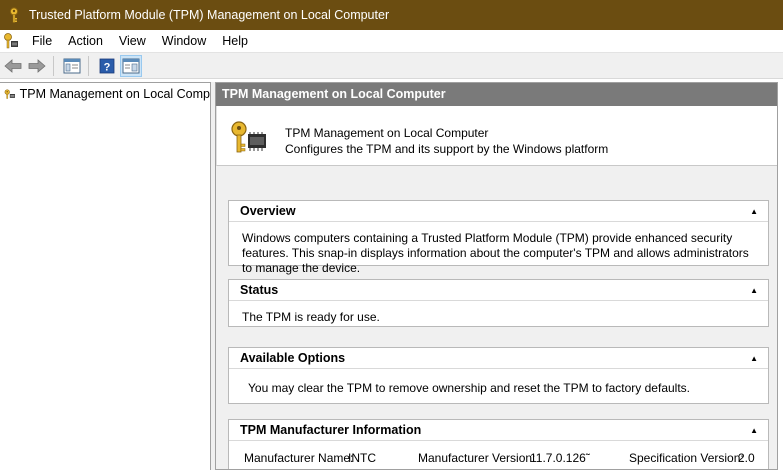  What do you see at coordinates (259, 290) in the screenshot?
I see `status-title: Status` at bounding box center [259, 290].